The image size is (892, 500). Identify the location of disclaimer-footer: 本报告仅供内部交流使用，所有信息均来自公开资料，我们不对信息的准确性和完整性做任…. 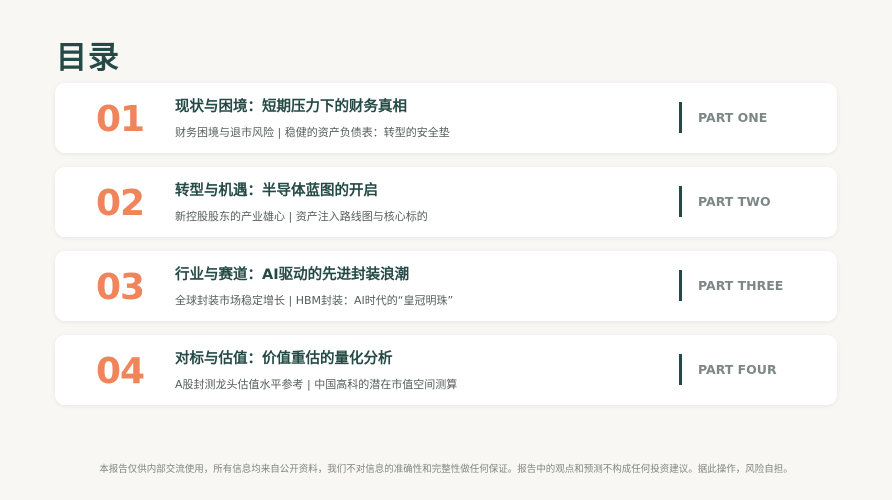
(446, 469).